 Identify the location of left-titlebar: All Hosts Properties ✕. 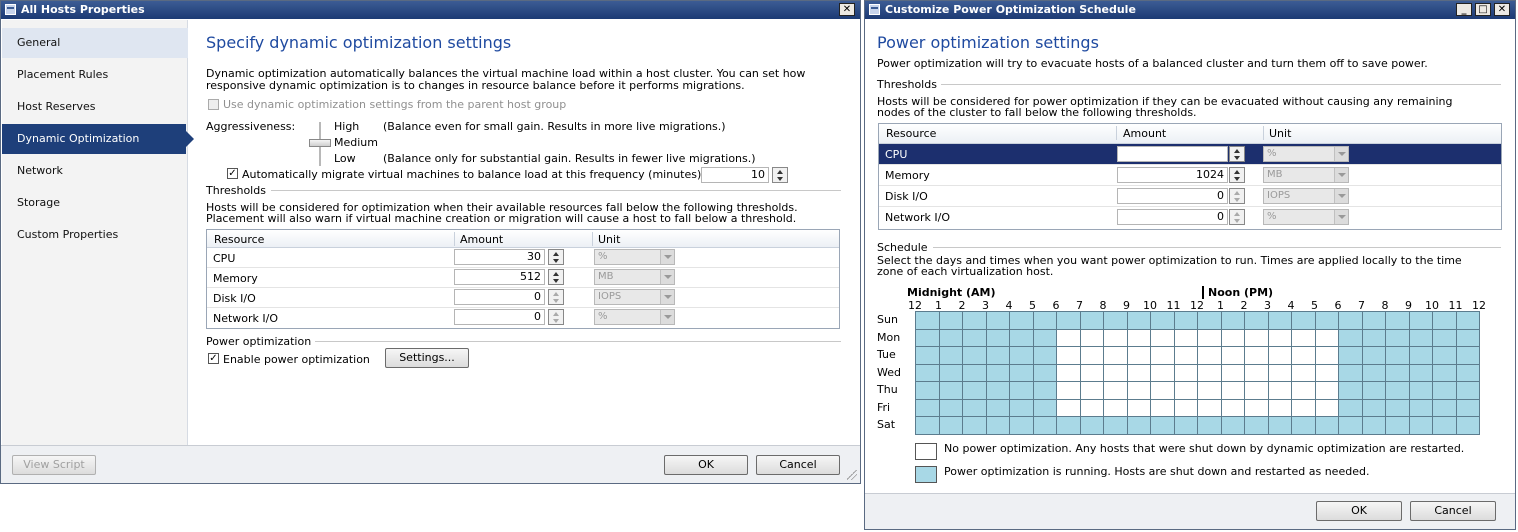
(430, 10).